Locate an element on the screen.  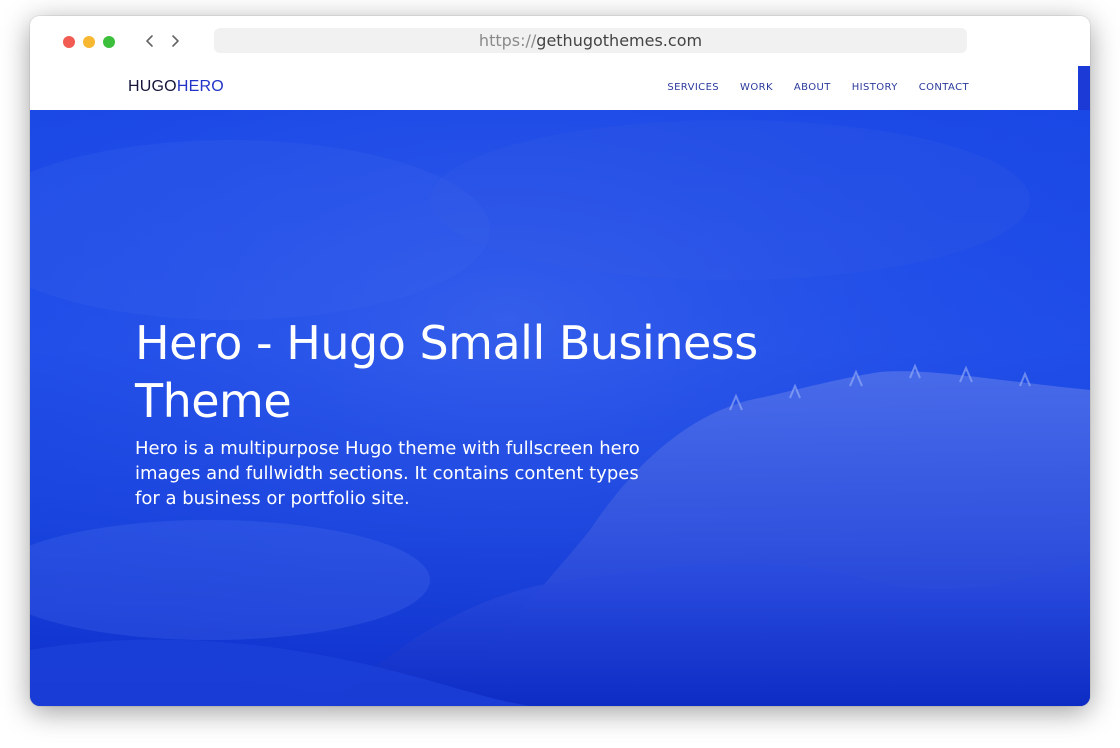
logo-text-hero: HERO is located at coordinates (200, 86).